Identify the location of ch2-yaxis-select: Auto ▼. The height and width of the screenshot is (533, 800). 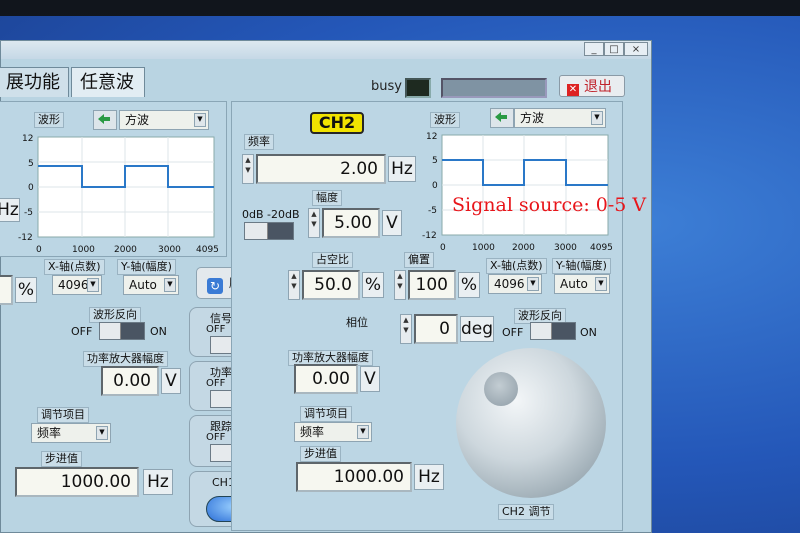
(582, 284).